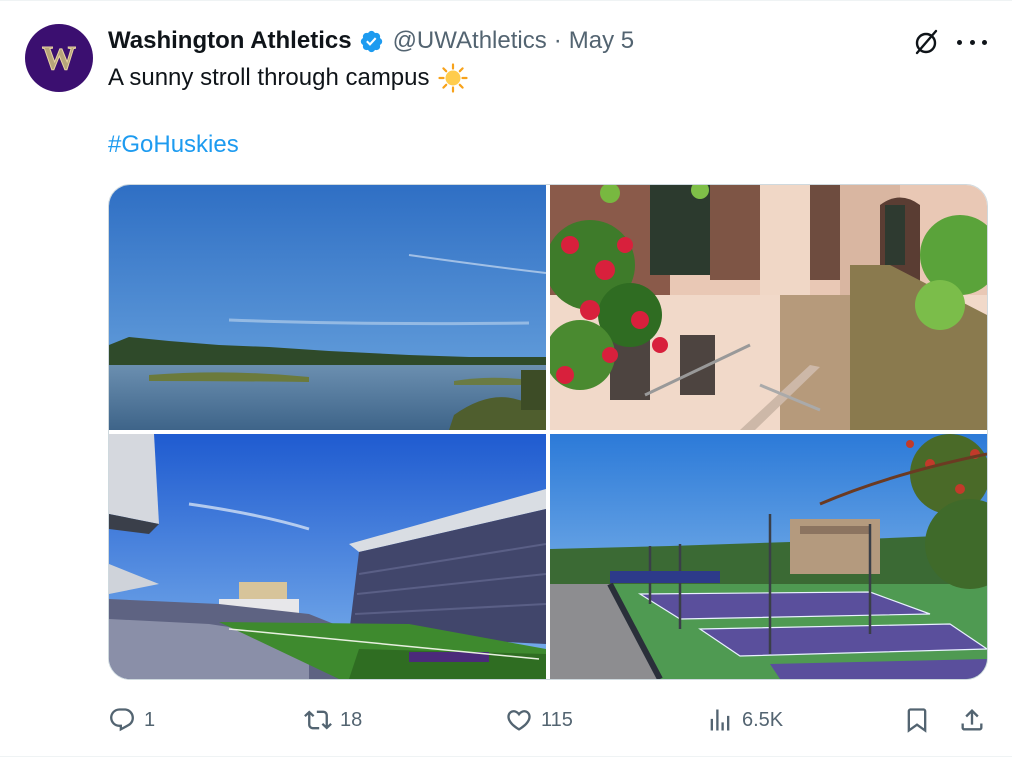 The image size is (1012, 758). I want to click on photo-building, so click(768, 307).